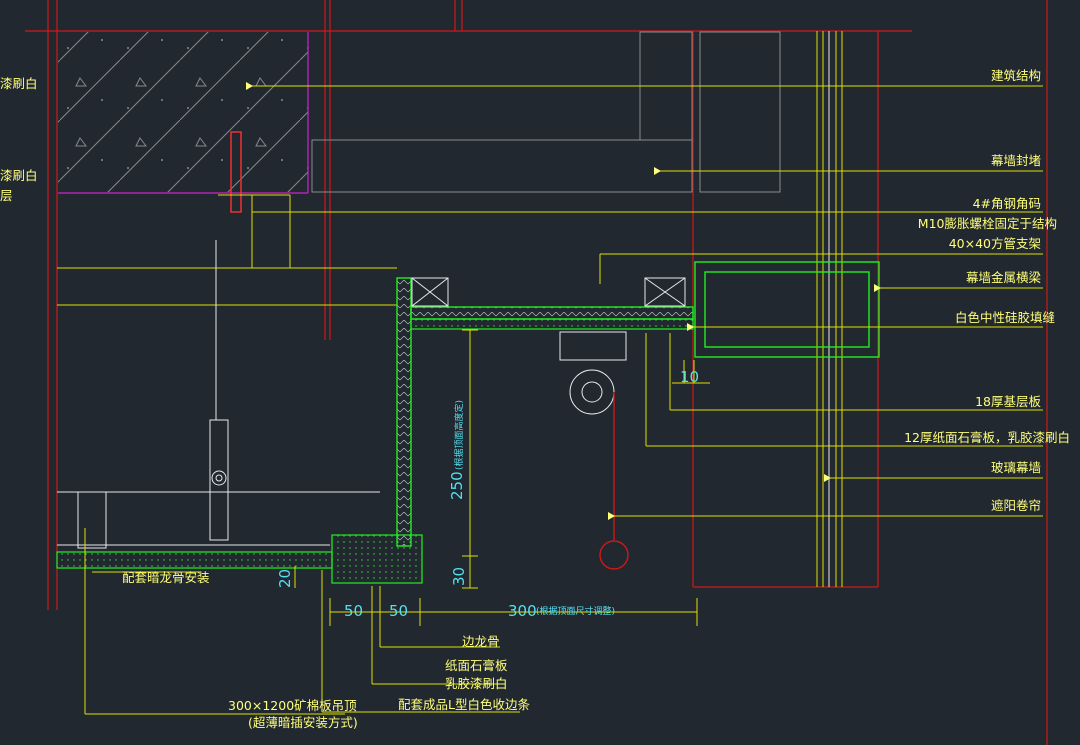 Image resolution: width=1080 pixels, height=745 pixels. Describe the element at coordinates (464, 704) in the screenshot. I see `label-trim: 配套成品L型白色收边条` at that location.